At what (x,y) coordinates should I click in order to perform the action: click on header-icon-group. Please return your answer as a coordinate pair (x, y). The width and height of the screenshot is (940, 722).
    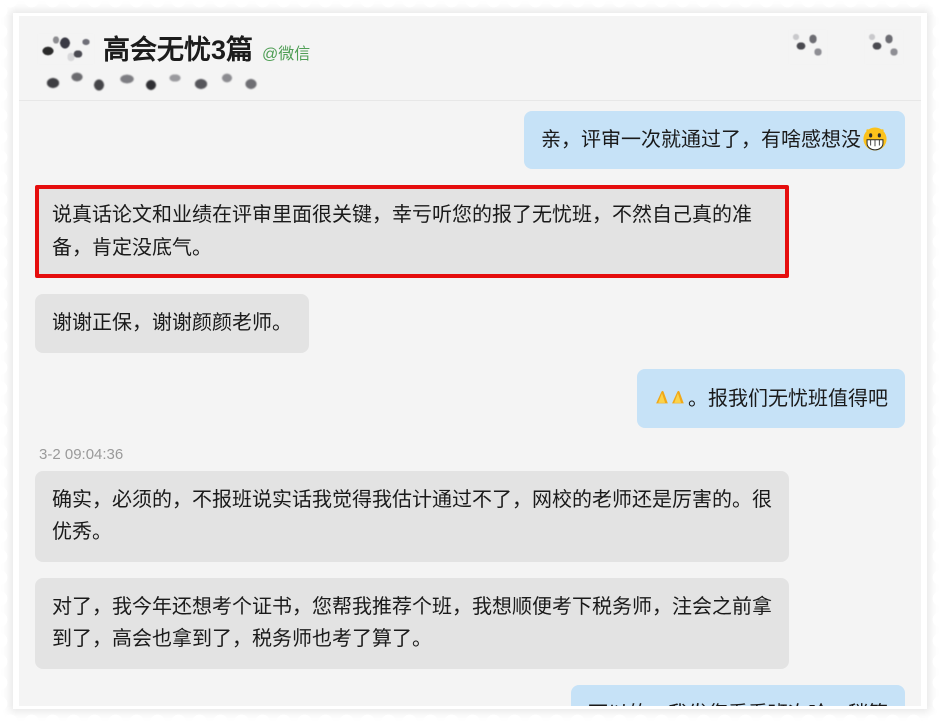
    Looking at the image, I should click on (846, 47).